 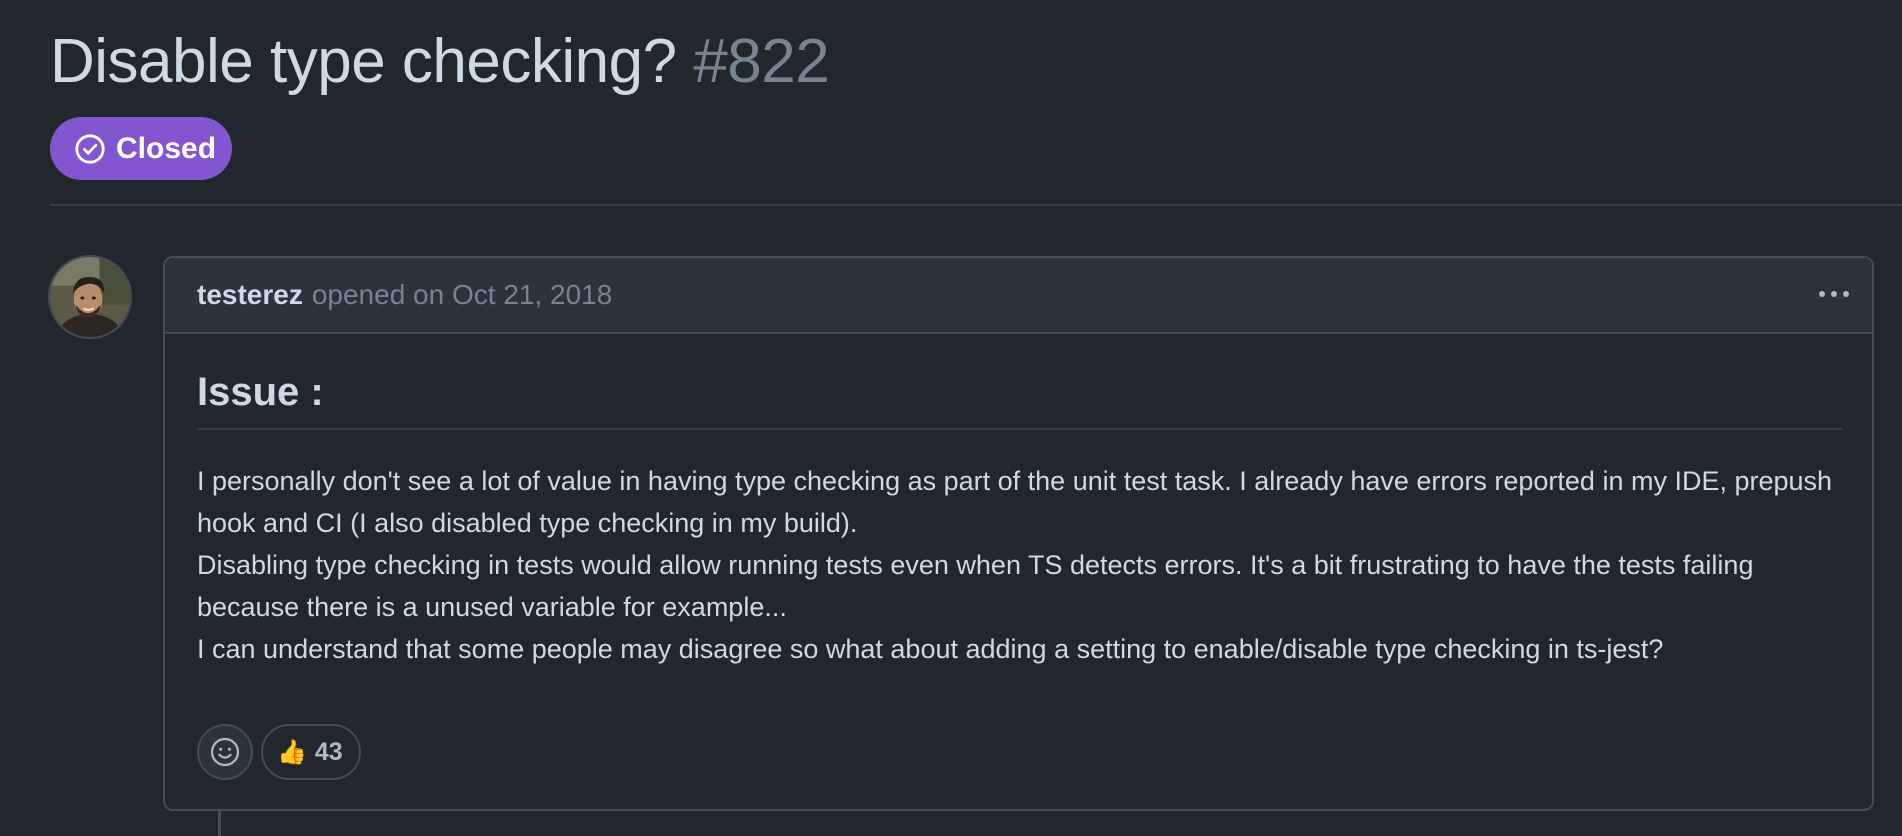 I want to click on add-reaction-button, so click(x=225, y=752).